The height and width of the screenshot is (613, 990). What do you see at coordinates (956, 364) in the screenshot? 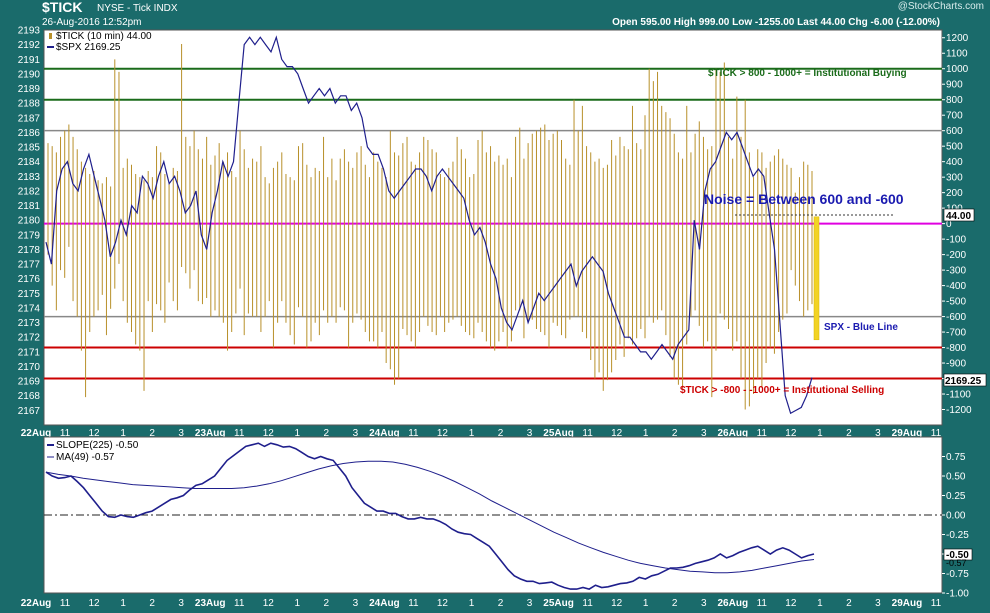
I see `right-axis-tick-label: -900` at bounding box center [956, 364].